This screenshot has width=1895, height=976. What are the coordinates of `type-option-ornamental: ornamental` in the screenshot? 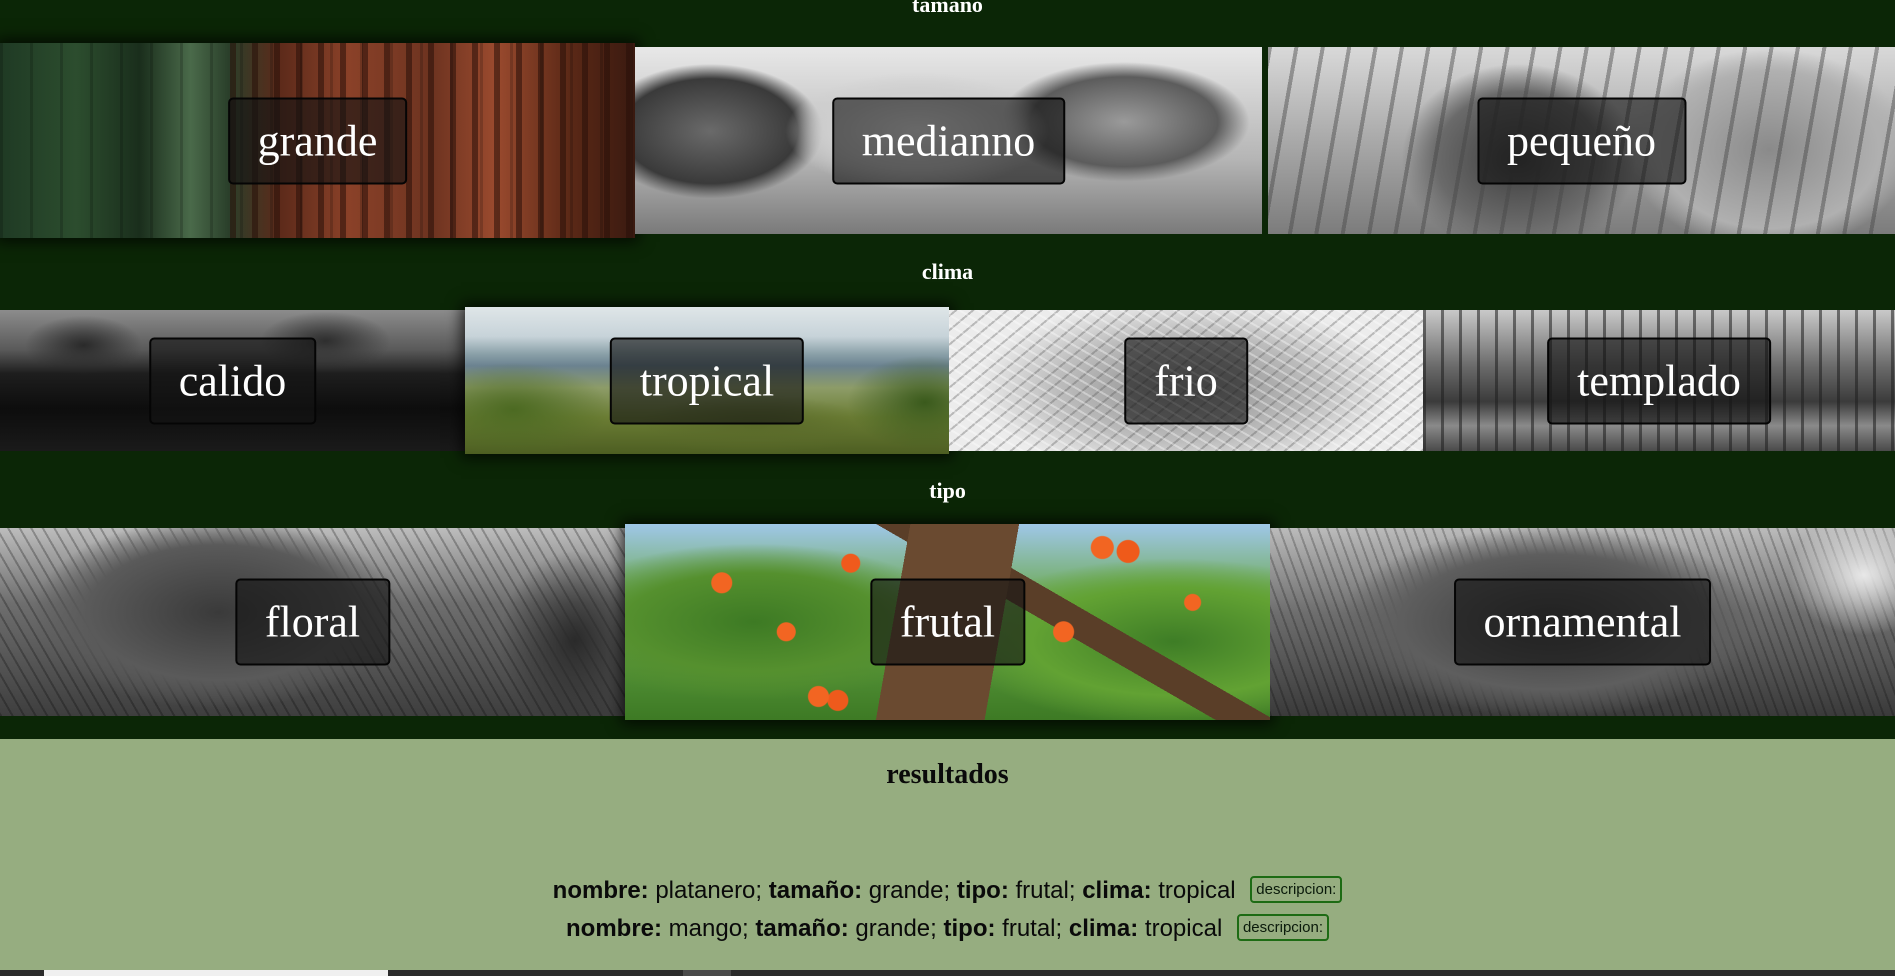 It's located at (1582, 622).